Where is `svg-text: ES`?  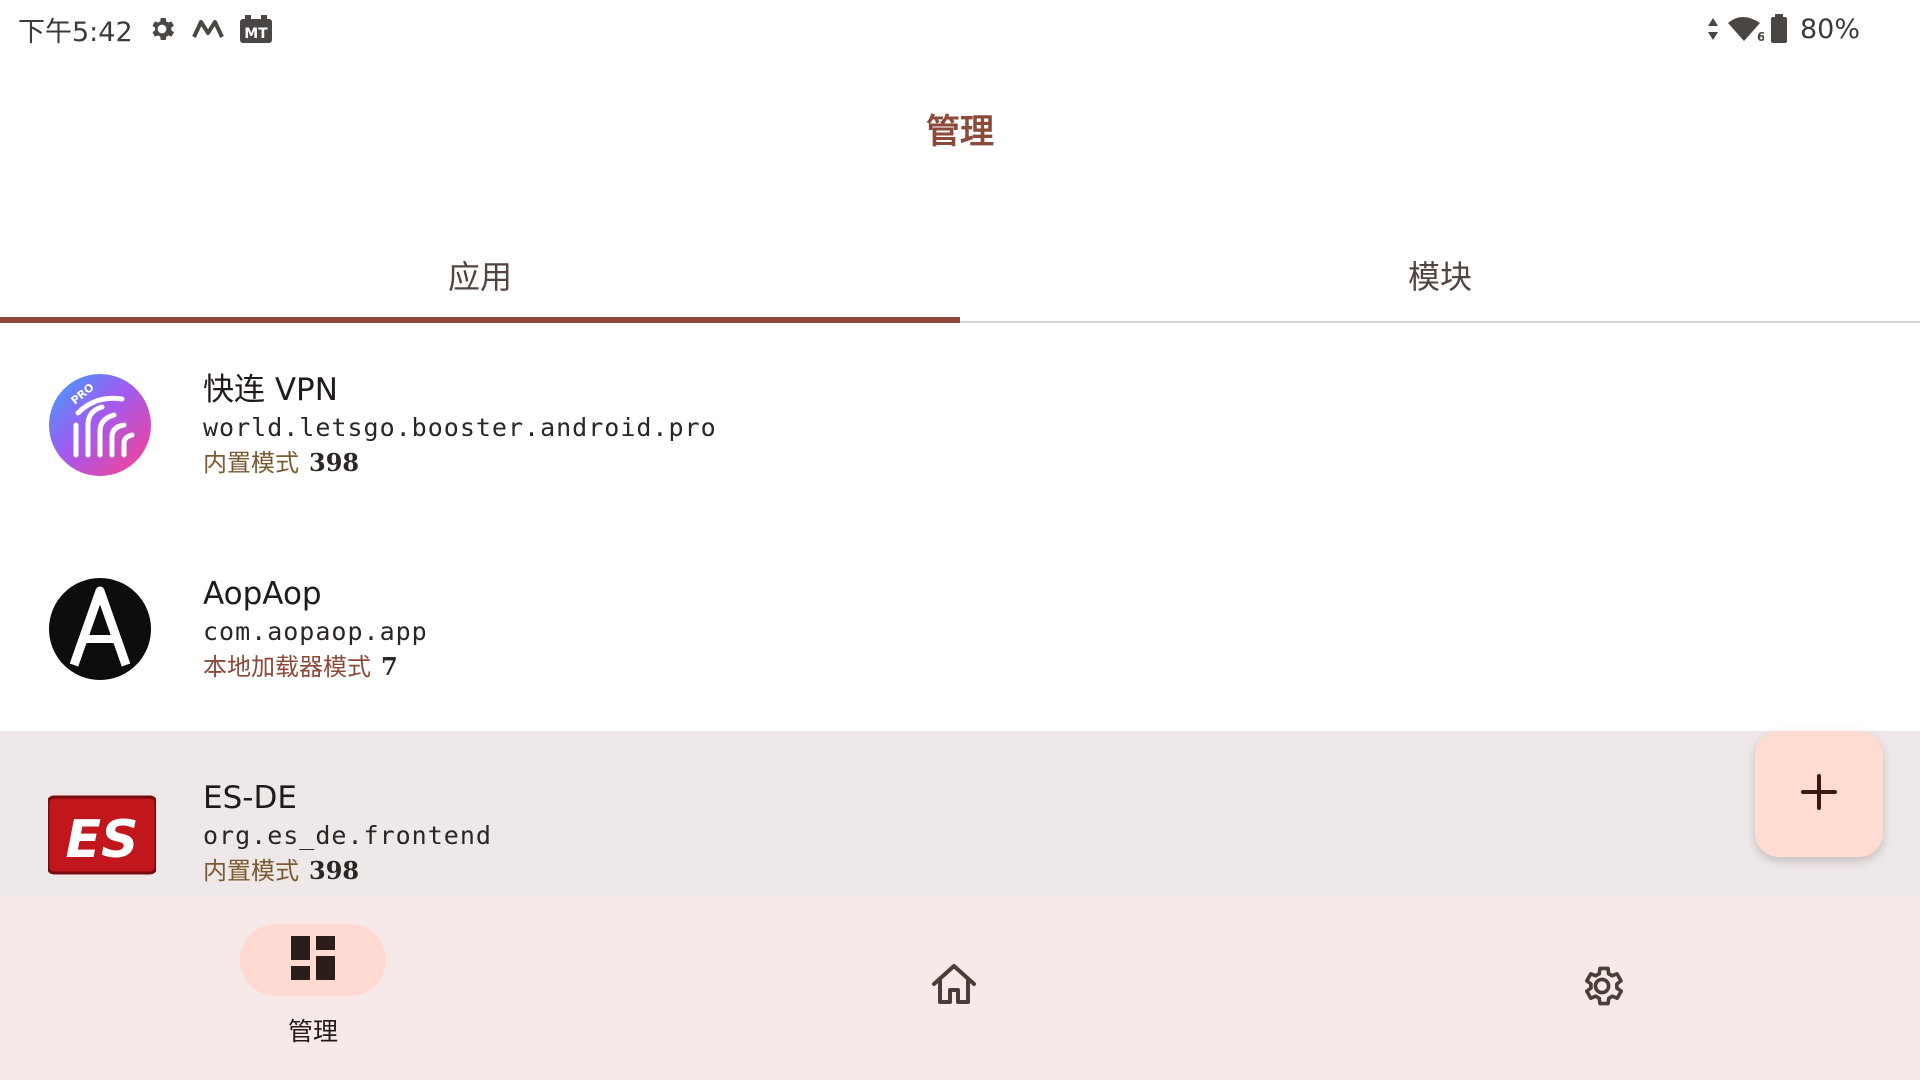 svg-text: ES is located at coordinates (102, 840).